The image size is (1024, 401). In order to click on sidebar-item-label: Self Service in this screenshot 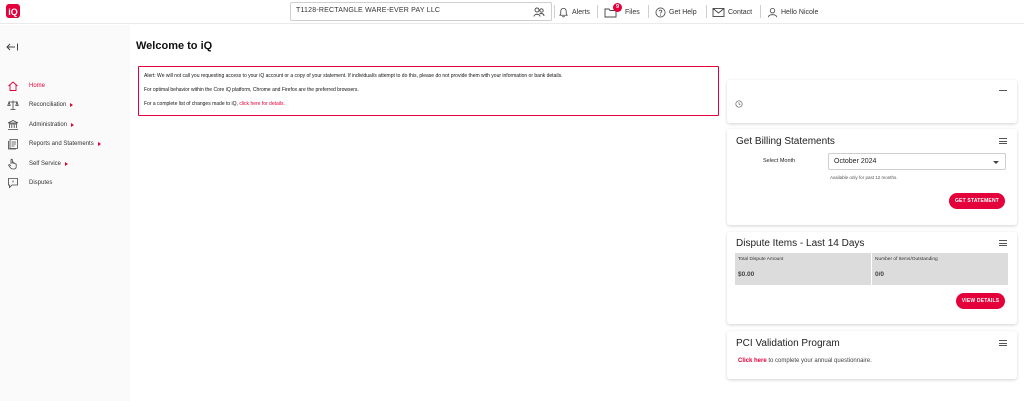, I will do `click(45, 164)`.